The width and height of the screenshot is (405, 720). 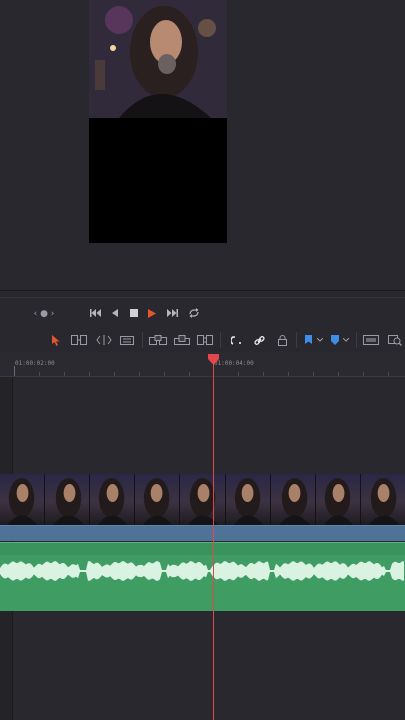 I want to click on play-icon, so click(x=152, y=313).